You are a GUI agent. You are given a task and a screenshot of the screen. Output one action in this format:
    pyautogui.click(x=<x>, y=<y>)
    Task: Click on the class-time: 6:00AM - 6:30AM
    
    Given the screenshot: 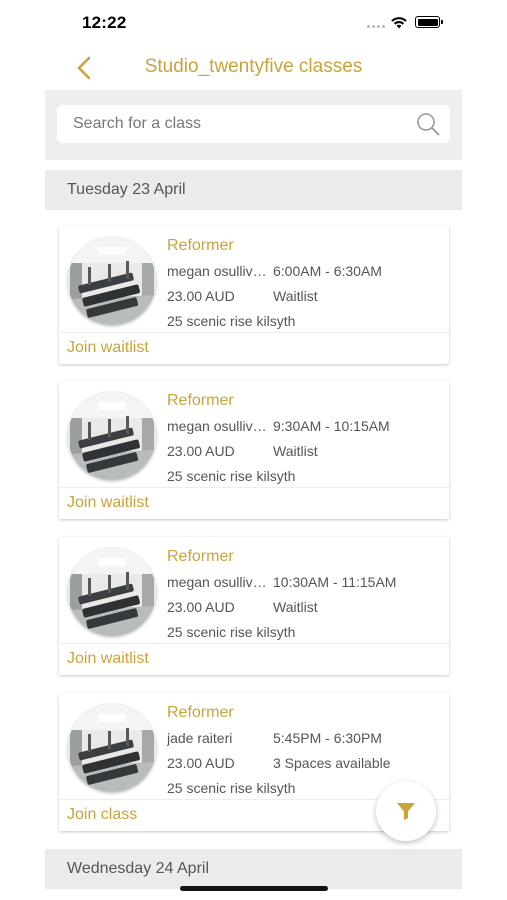 What is the action you would take?
    pyautogui.click(x=327, y=271)
    